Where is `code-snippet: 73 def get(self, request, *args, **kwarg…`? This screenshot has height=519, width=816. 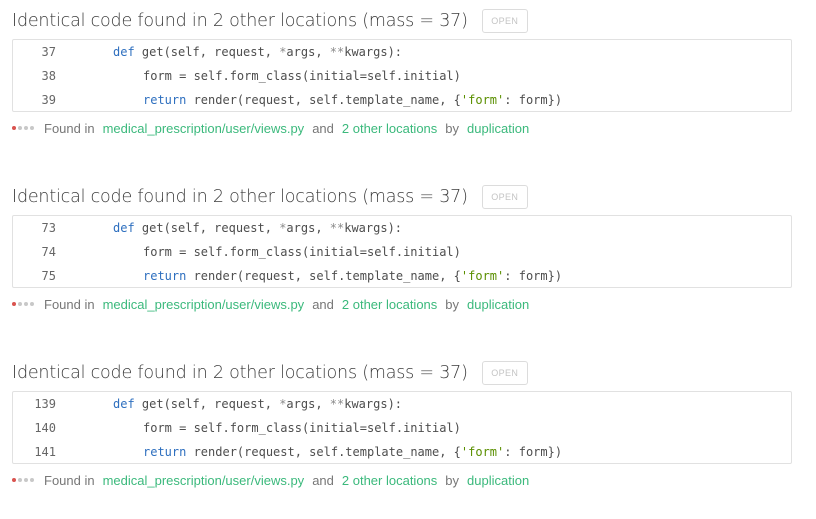 code-snippet: 73 def get(self, request, *args, **kwarg… is located at coordinates (402, 251).